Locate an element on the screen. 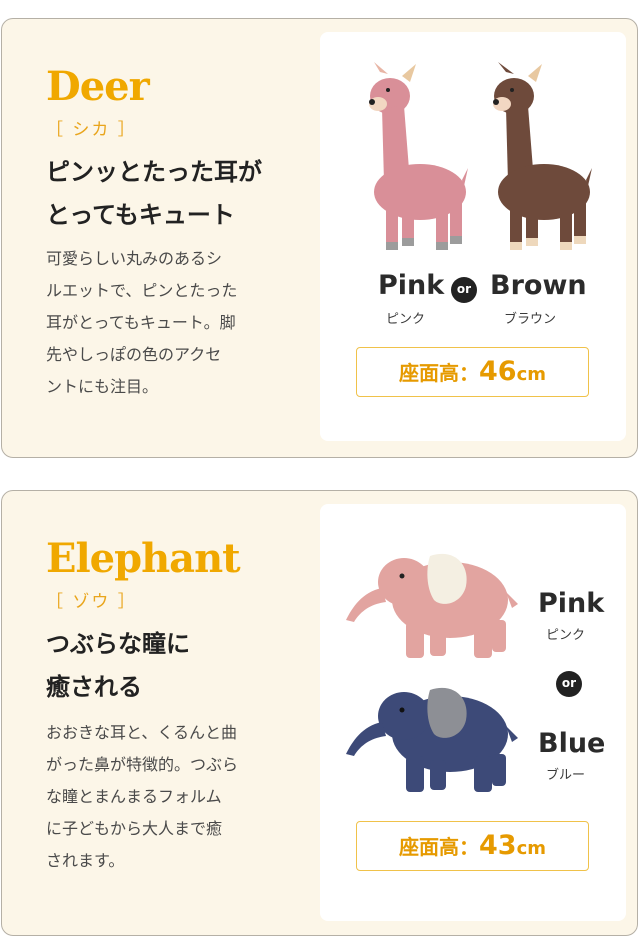  pink-elephant-image is located at coordinates (432, 605).